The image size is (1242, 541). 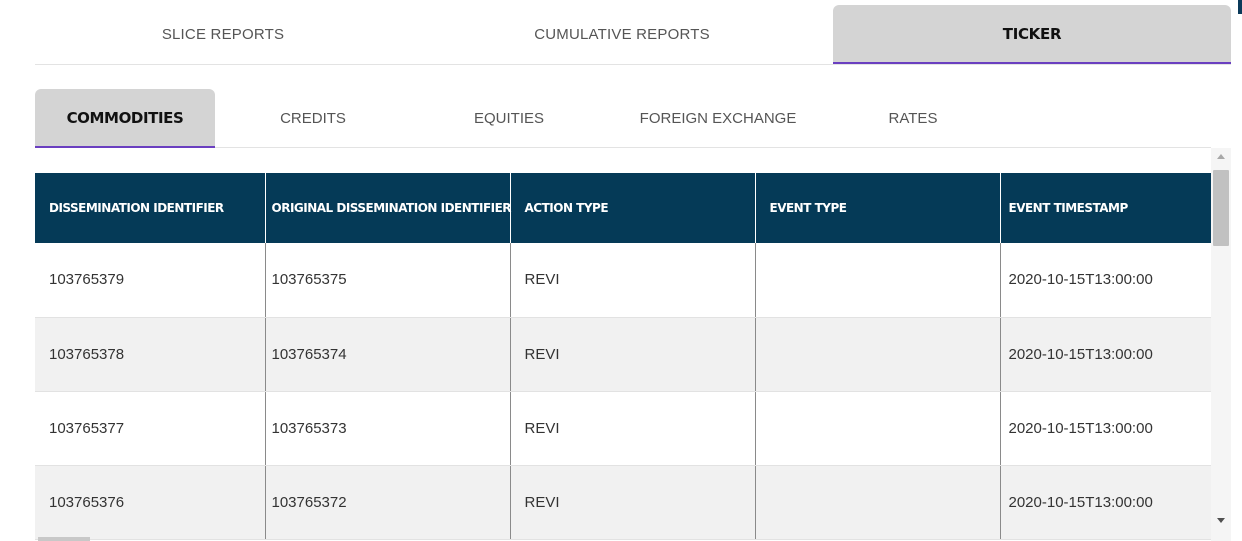 What do you see at coordinates (1221, 520) in the screenshot?
I see `scroll-down-arrow-icon` at bounding box center [1221, 520].